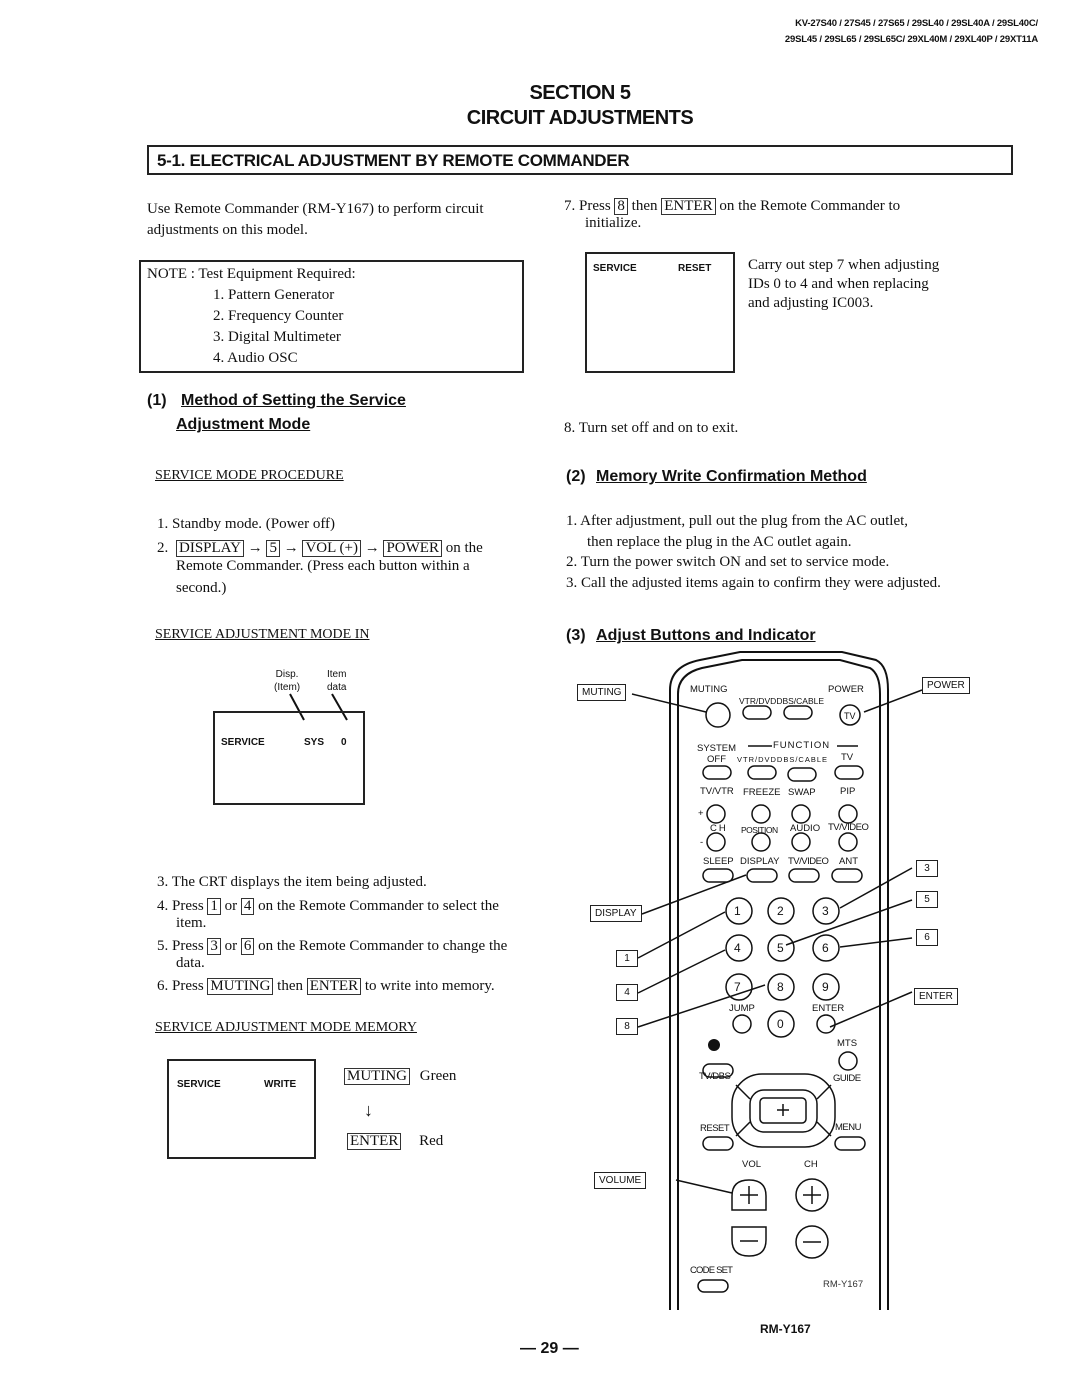  Describe the element at coordinates (368, 1110) in the screenshot. I see `down-arrow-icon: ↓` at that location.